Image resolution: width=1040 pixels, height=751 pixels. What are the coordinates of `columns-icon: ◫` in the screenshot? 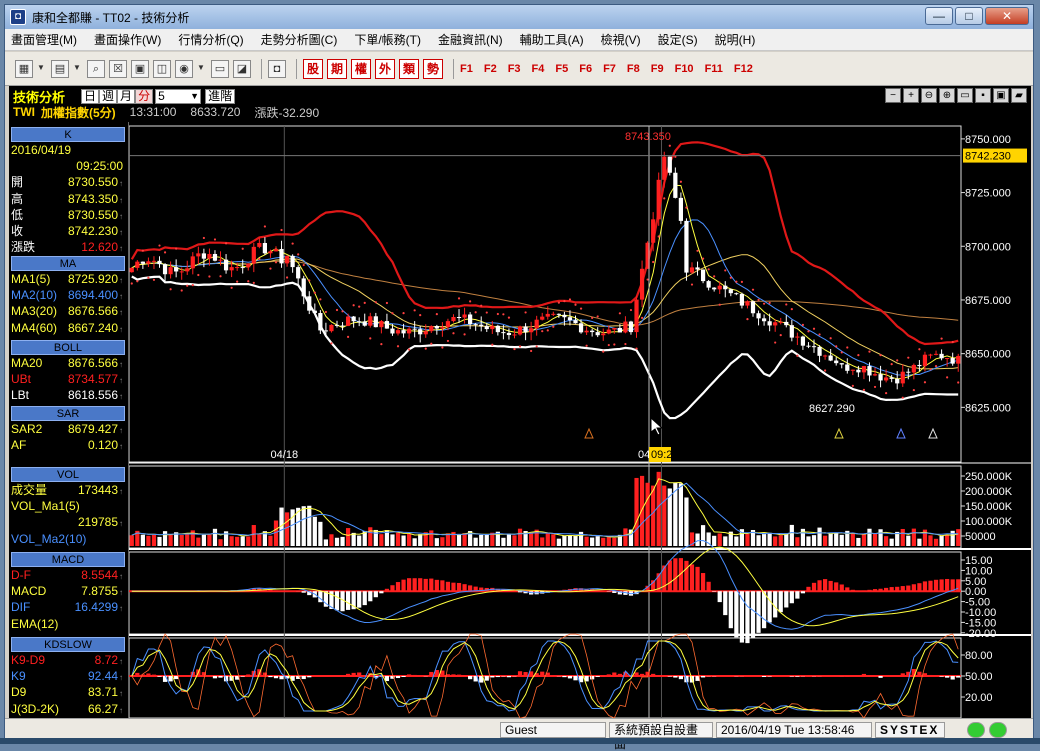 It's located at (162, 69).